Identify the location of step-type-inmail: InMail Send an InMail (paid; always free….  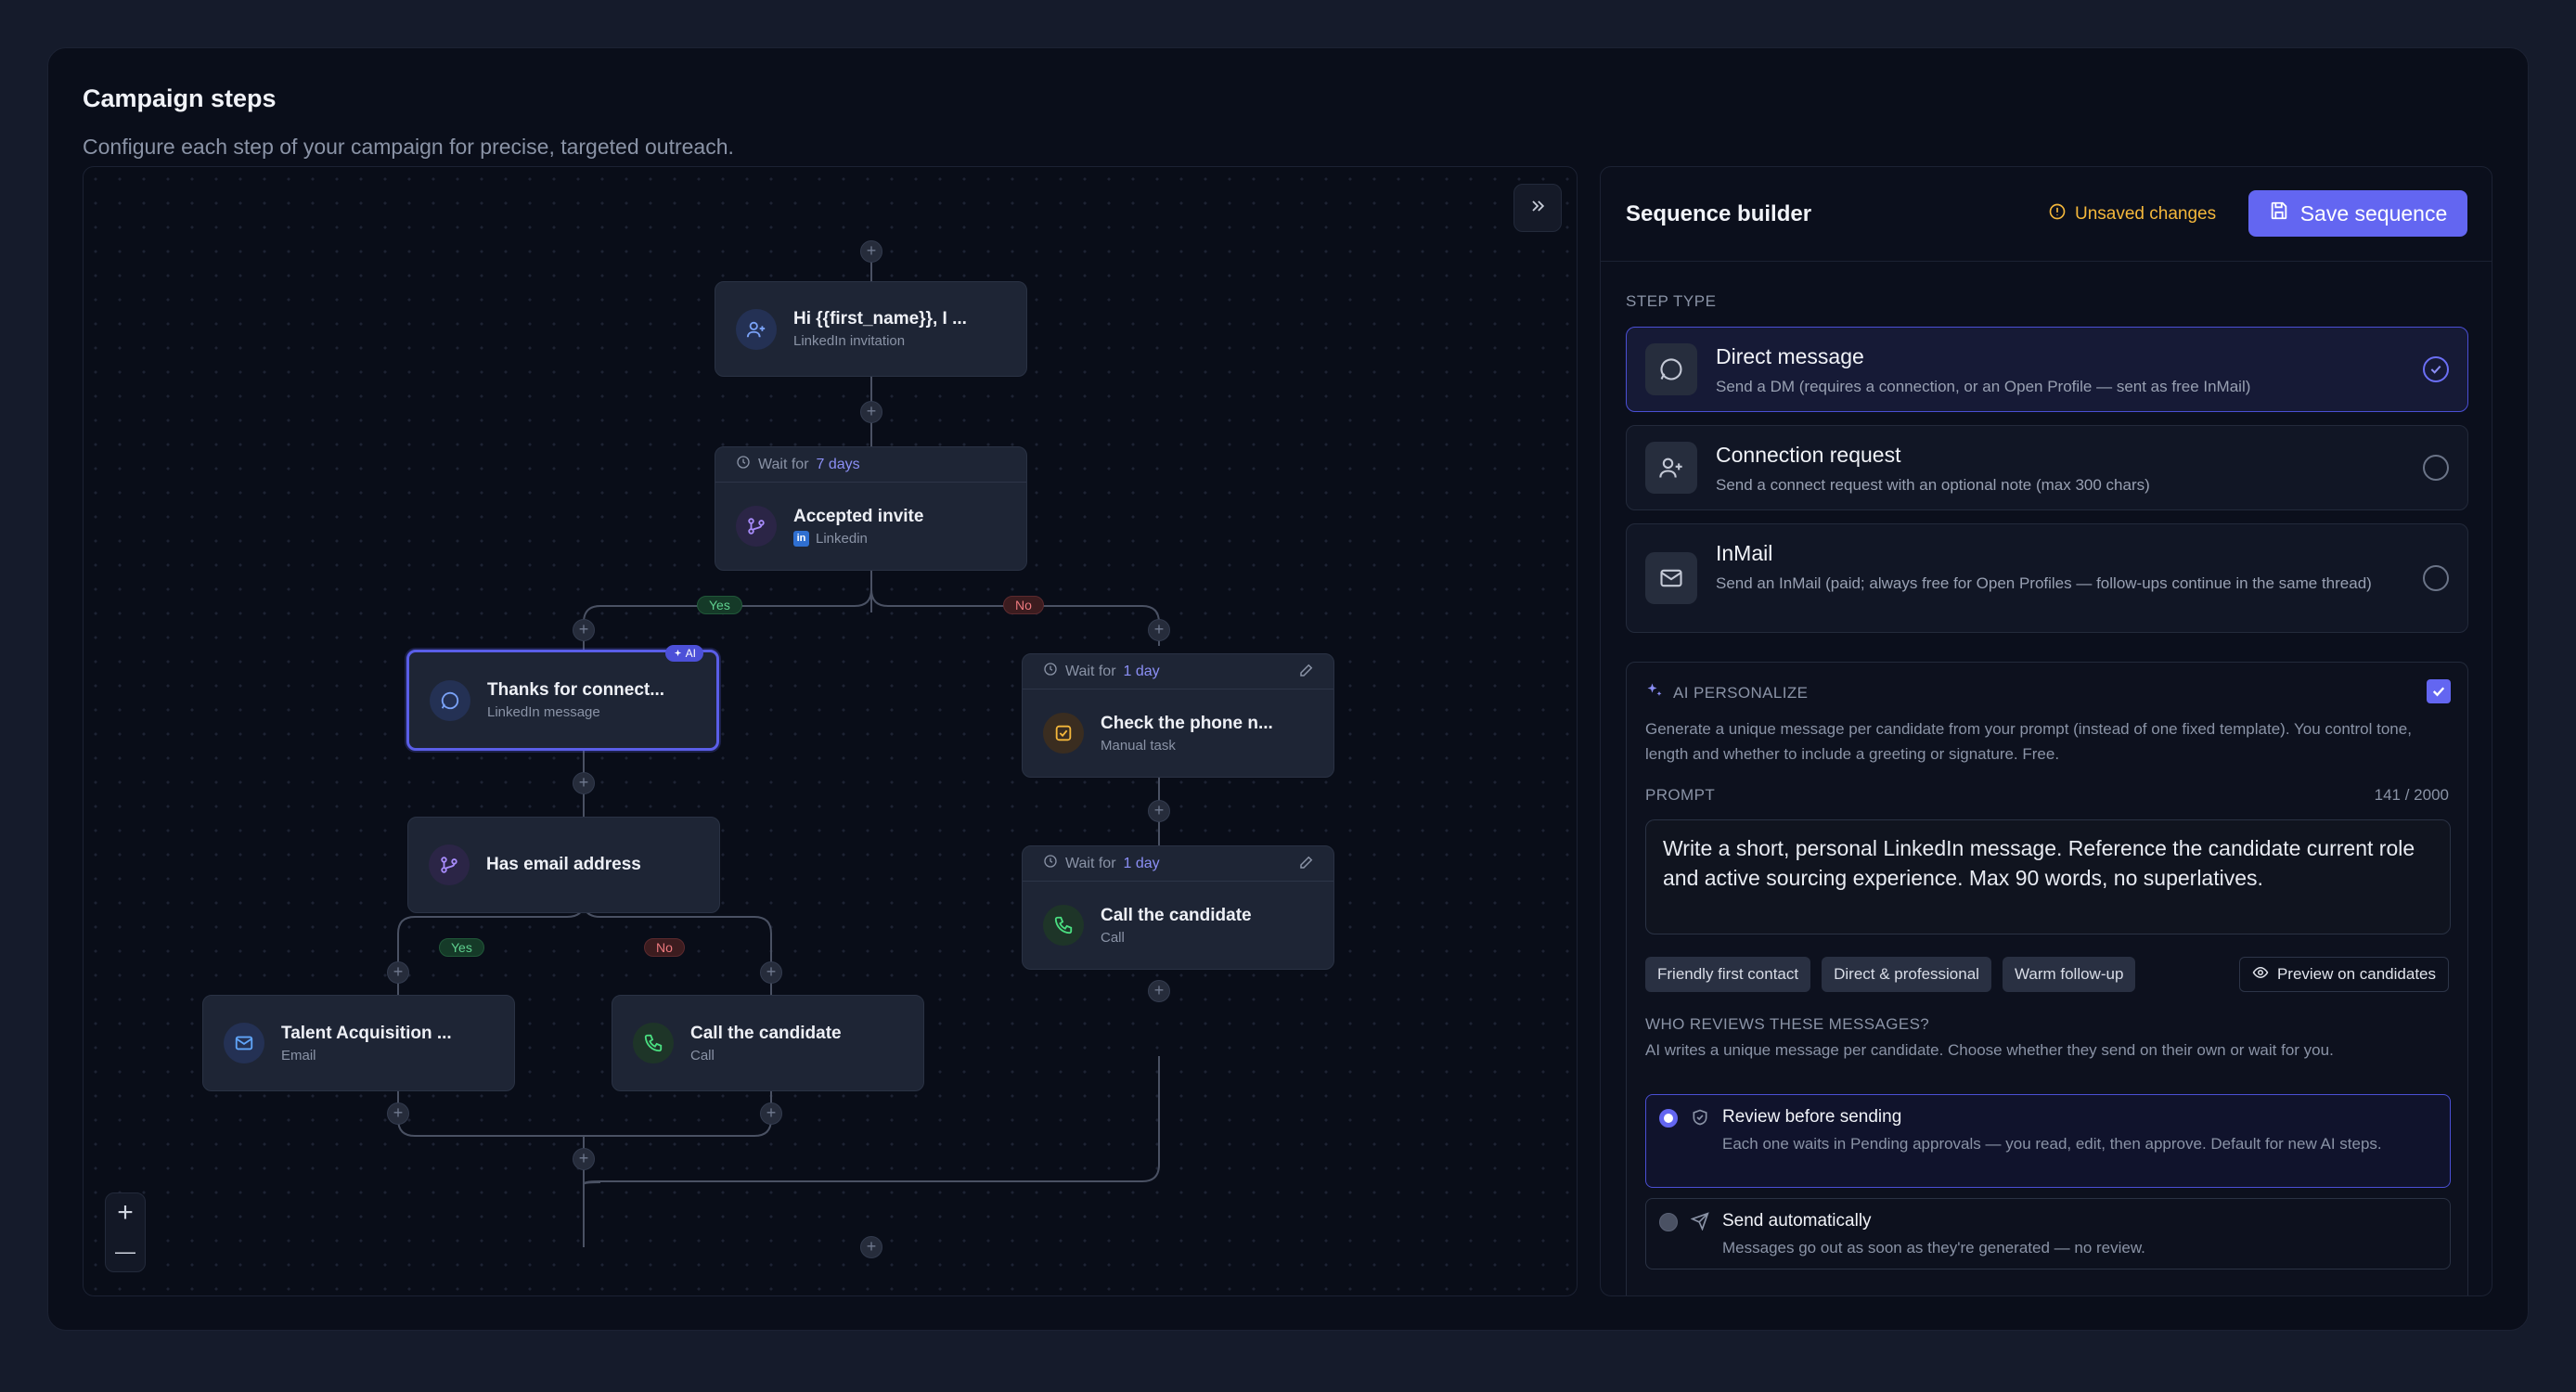
(2047, 578).